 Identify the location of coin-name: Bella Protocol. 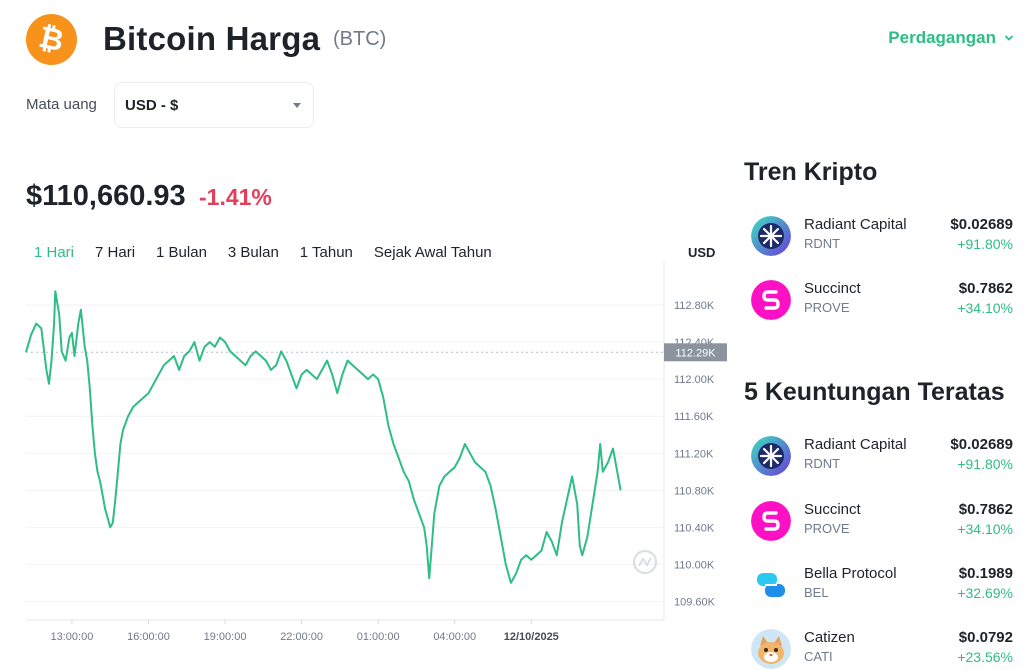
(850, 573).